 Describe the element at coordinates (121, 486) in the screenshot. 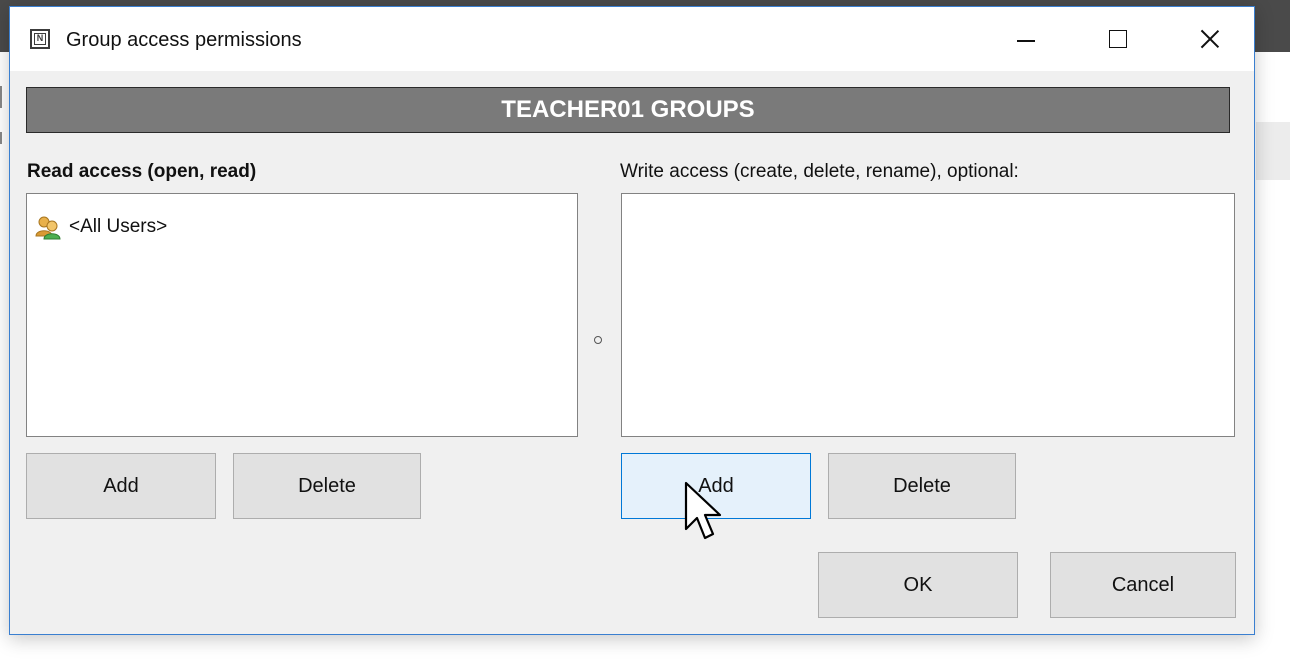

I see `read-add-button: Add` at that location.